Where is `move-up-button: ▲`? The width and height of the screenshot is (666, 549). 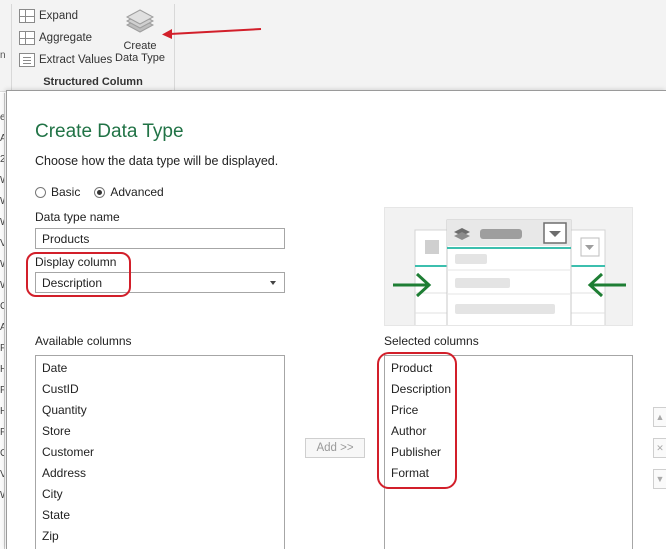
move-up-button: ▲ is located at coordinates (659, 417).